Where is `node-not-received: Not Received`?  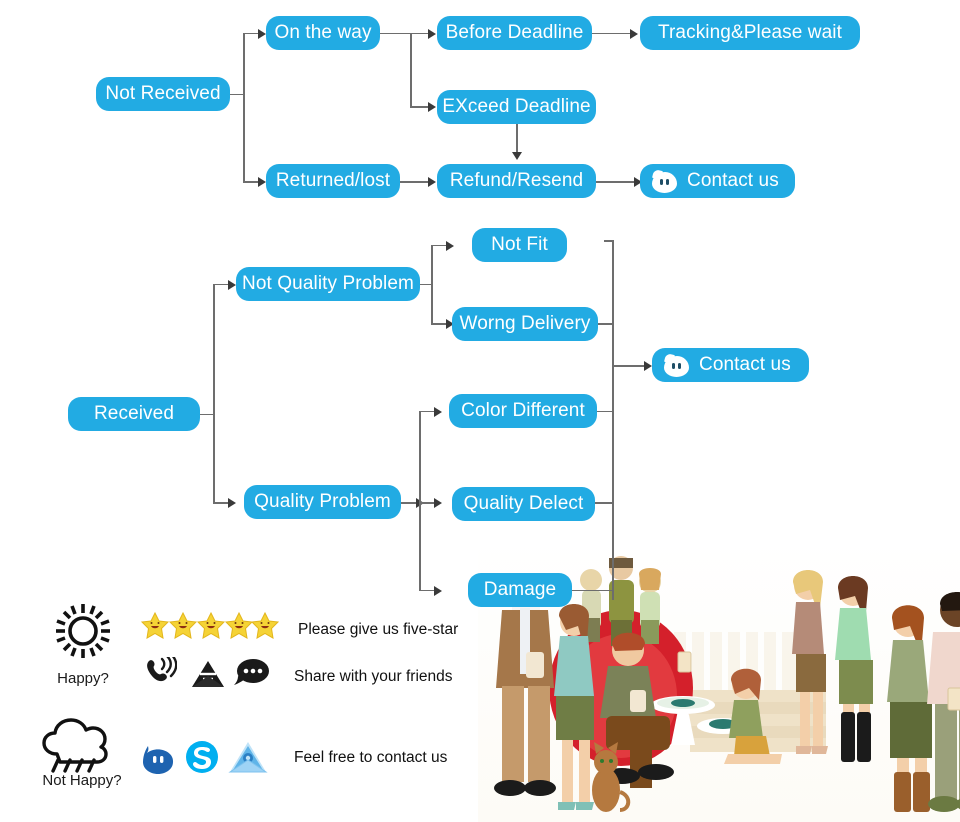 node-not-received: Not Received is located at coordinates (163, 94).